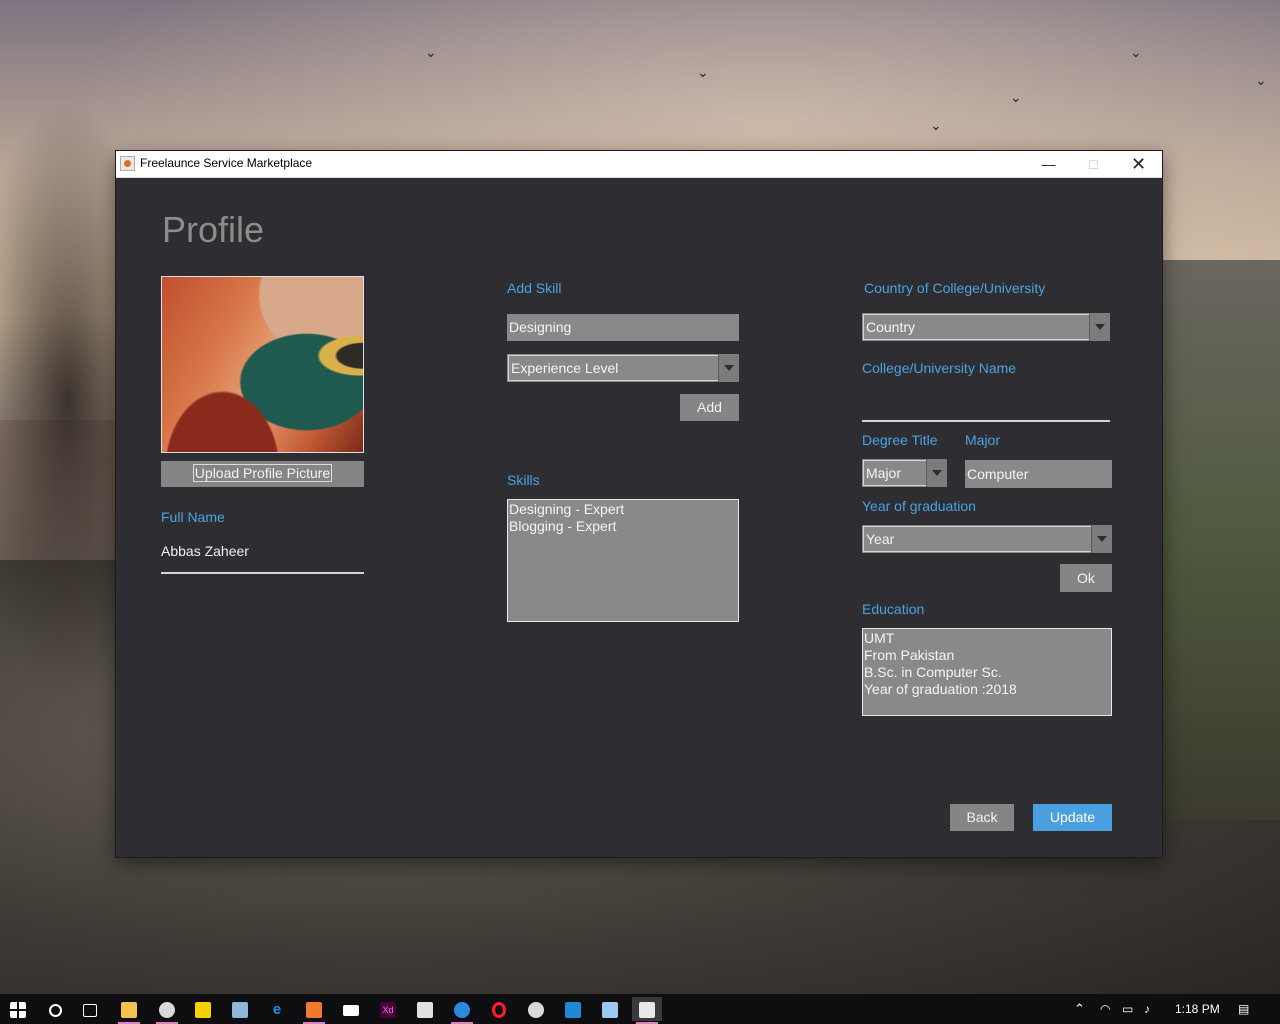 Image resolution: width=1280 pixels, height=1024 pixels. I want to click on full-name-label: Full Name, so click(193, 517).